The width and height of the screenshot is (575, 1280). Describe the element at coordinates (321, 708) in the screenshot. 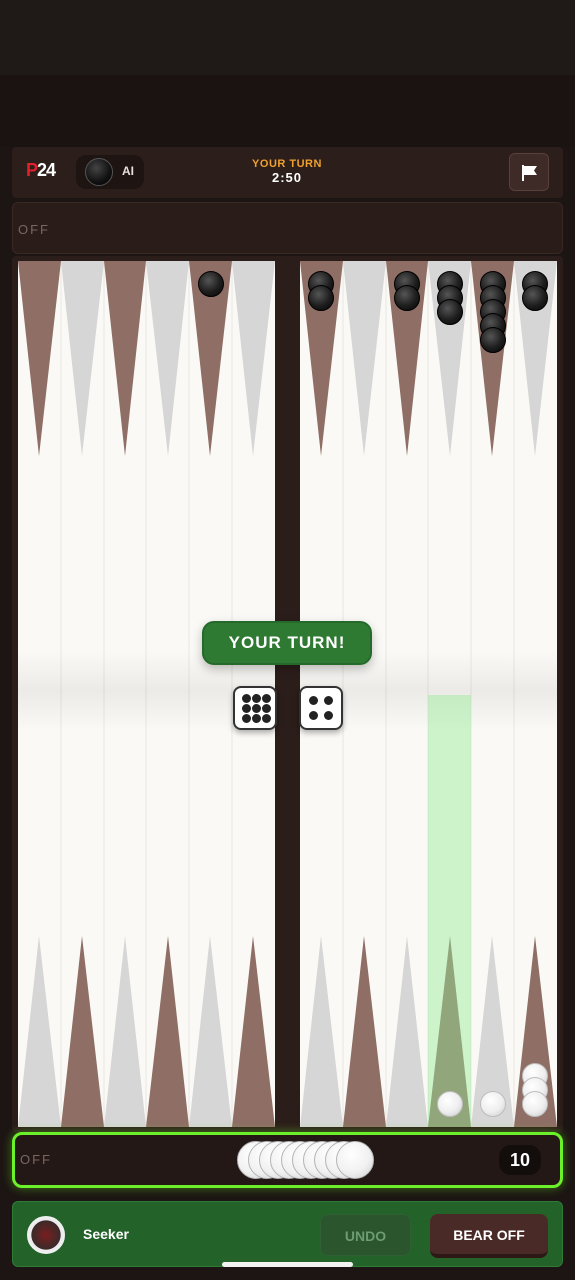

I see `die-four` at that location.